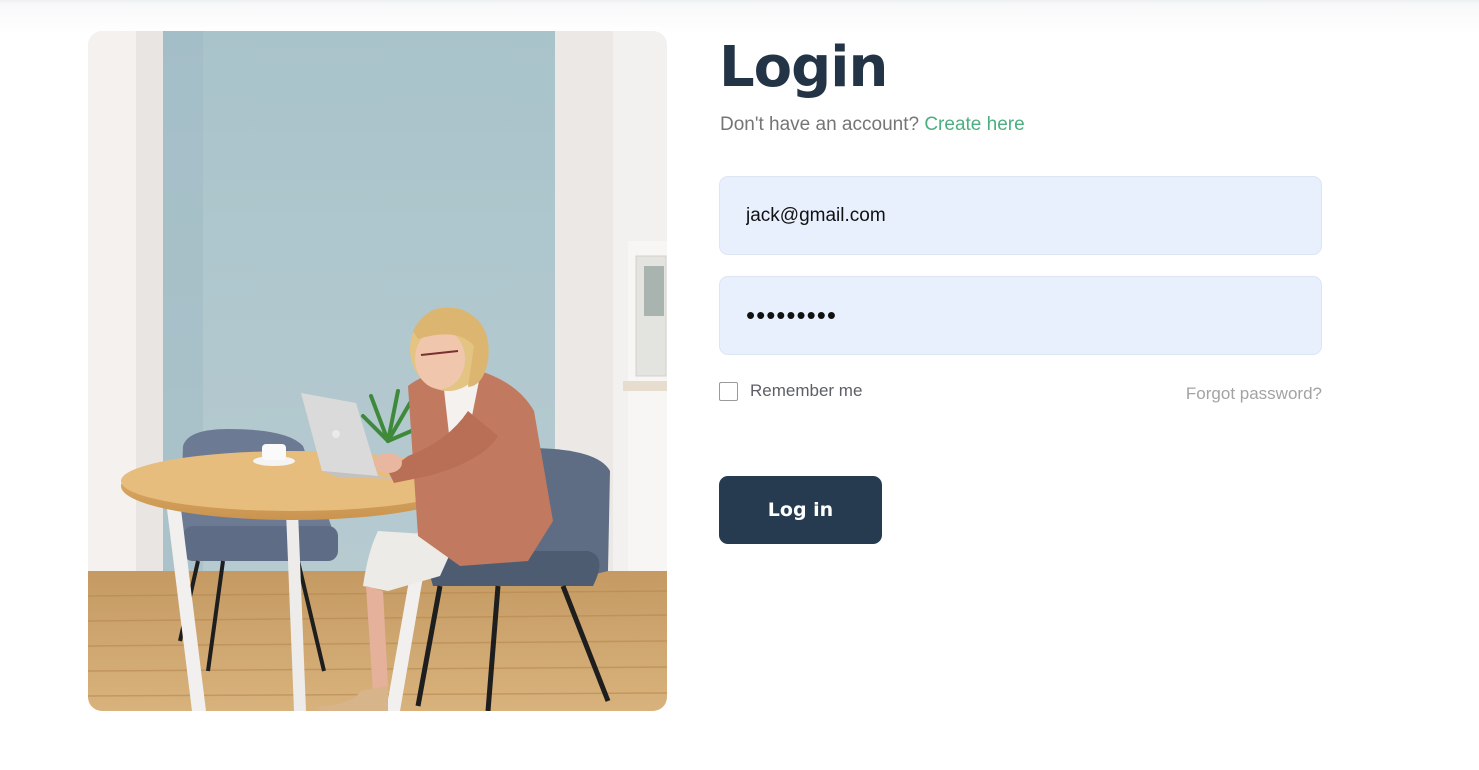 The image size is (1479, 770). Describe the element at coordinates (800, 510) in the screenshot. I see `login-button: Log in` at that location.